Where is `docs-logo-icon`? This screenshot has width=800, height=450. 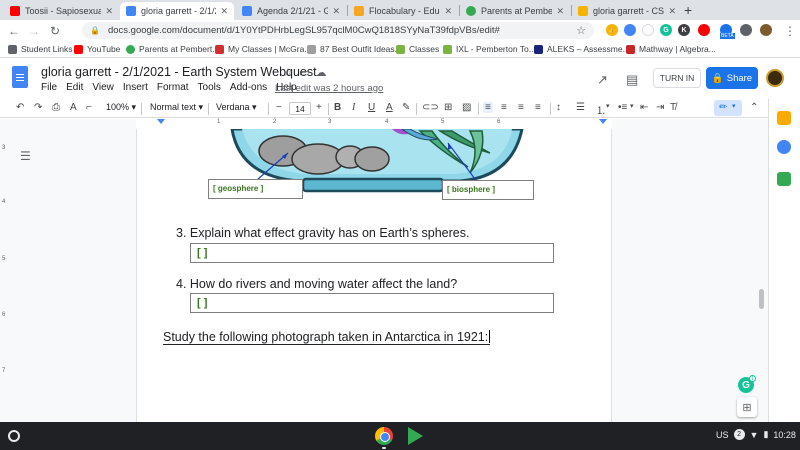 docs-logo-icon is located at coordinates (20, 77).